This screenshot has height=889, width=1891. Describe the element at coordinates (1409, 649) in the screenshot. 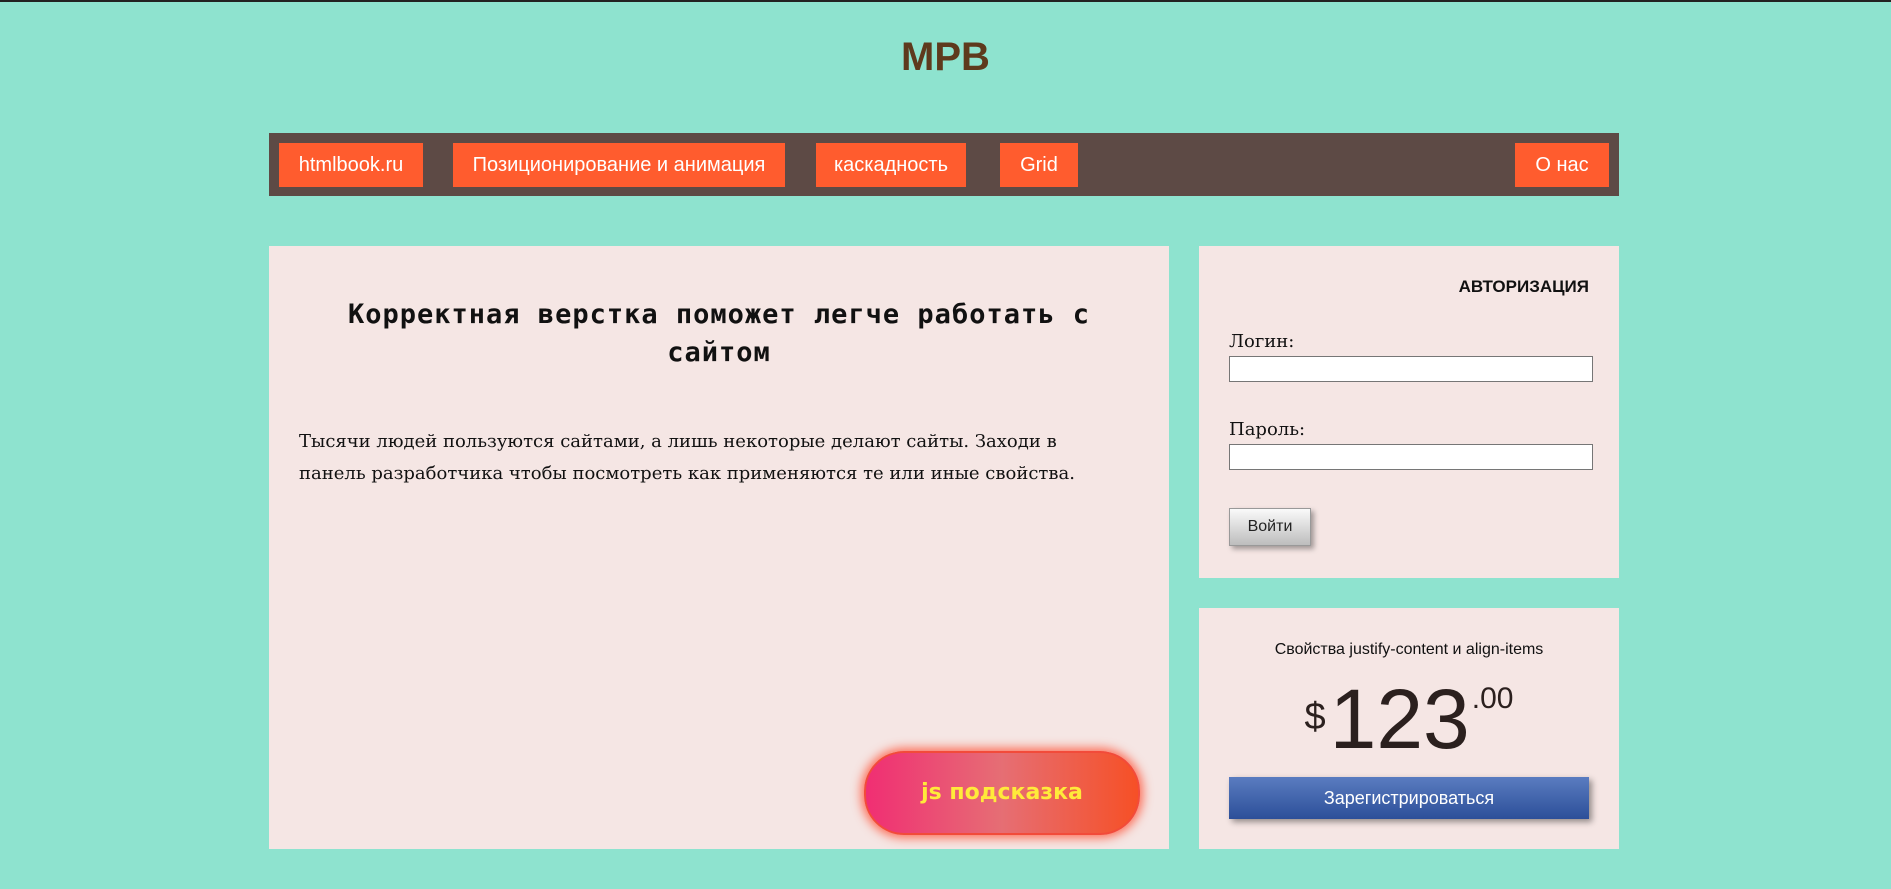

I see `price-caption: Свойства justify-content и align-items` at that location.